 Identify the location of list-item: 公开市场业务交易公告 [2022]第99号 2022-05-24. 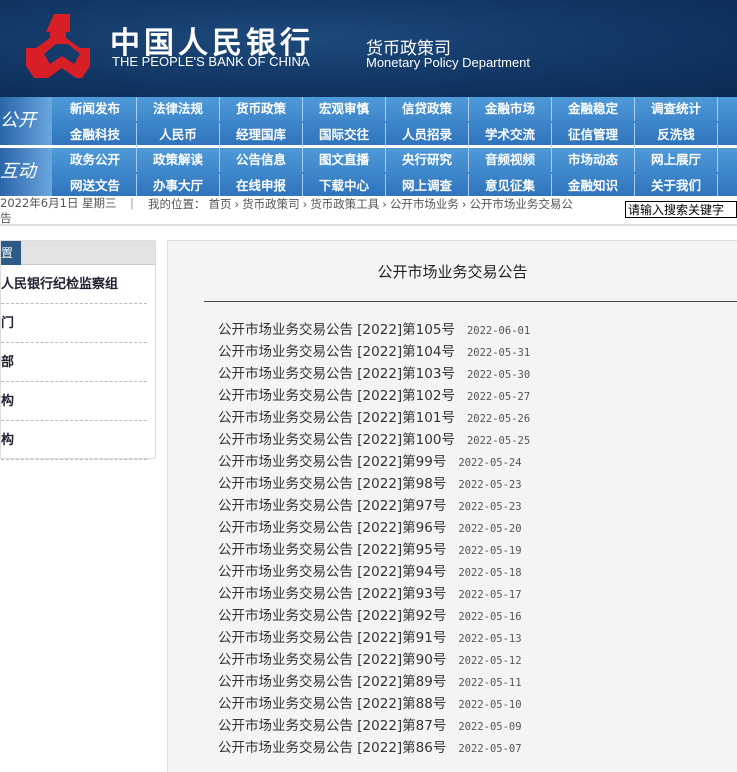
(418, 461).